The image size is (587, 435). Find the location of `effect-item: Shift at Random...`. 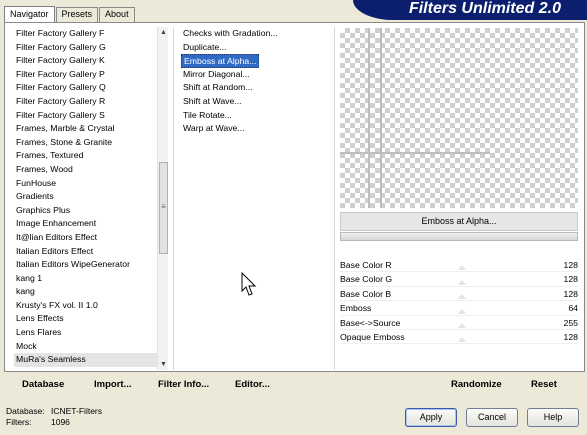

effect-item: Shift at Random... is located at coordinates (256, 88).